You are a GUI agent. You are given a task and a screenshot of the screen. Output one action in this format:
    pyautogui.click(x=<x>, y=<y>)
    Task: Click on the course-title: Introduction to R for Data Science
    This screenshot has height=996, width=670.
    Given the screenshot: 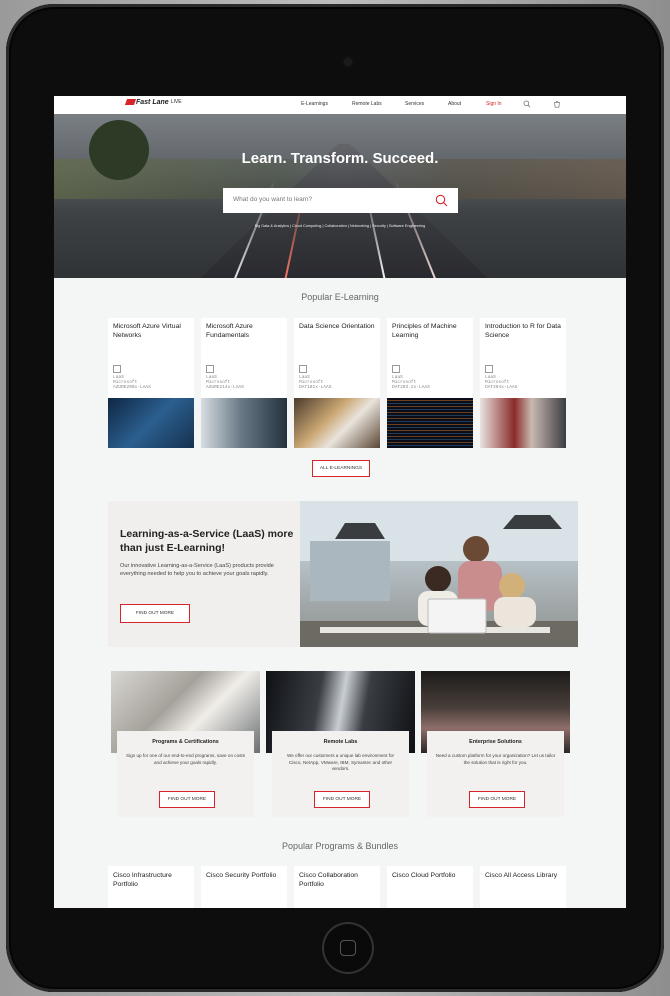 What is the action you would take?
    pyautogui.click(x=523, y=331)
    